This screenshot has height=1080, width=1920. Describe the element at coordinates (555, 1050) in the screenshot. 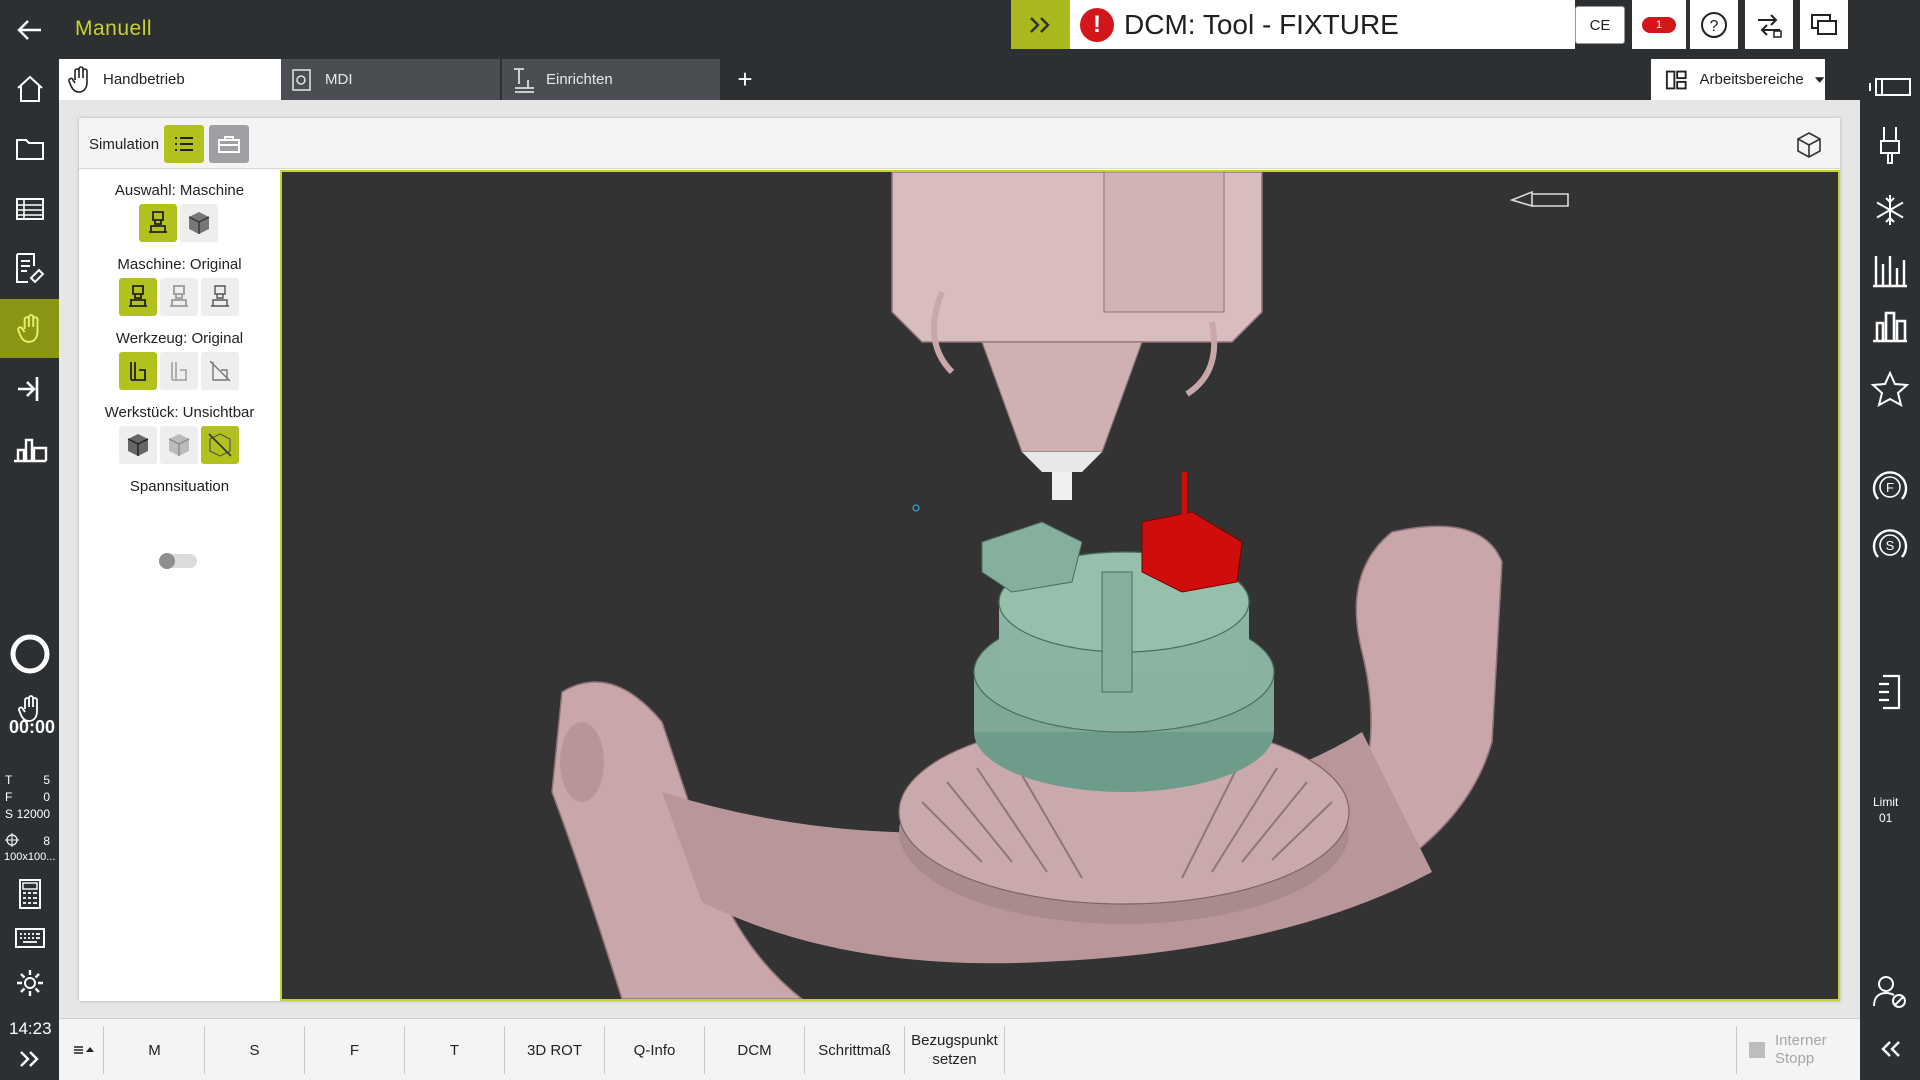

I see `softkey-3d-rot: 3D ROT` at that location.